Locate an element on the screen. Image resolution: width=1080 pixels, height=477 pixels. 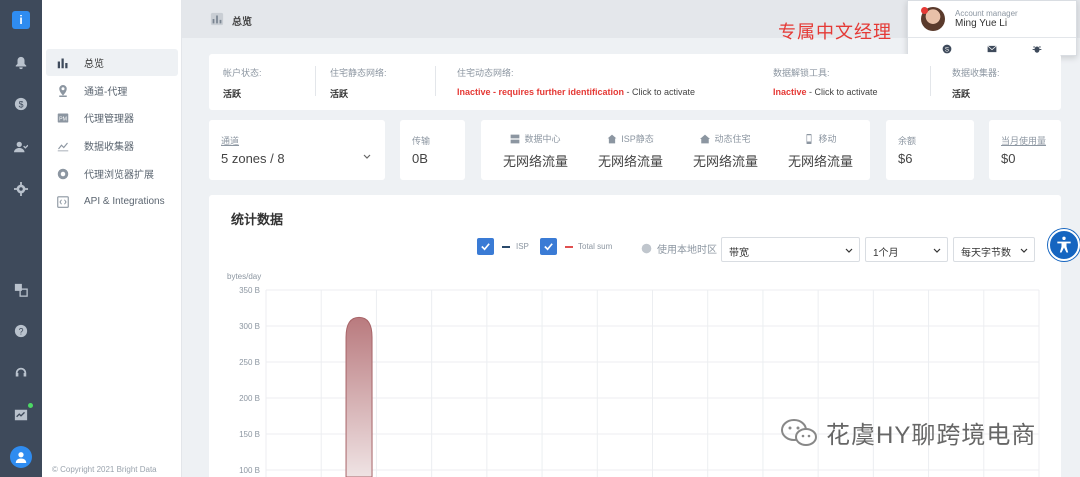
translate-icon is located at coordinates (21, 290).